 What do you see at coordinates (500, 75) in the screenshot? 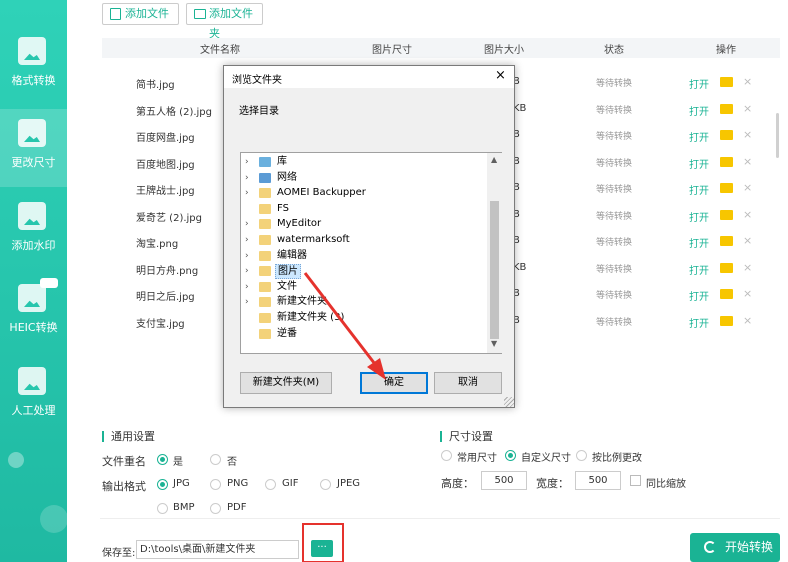
I see `close-icon: ×` at bounding box center [500, 75].